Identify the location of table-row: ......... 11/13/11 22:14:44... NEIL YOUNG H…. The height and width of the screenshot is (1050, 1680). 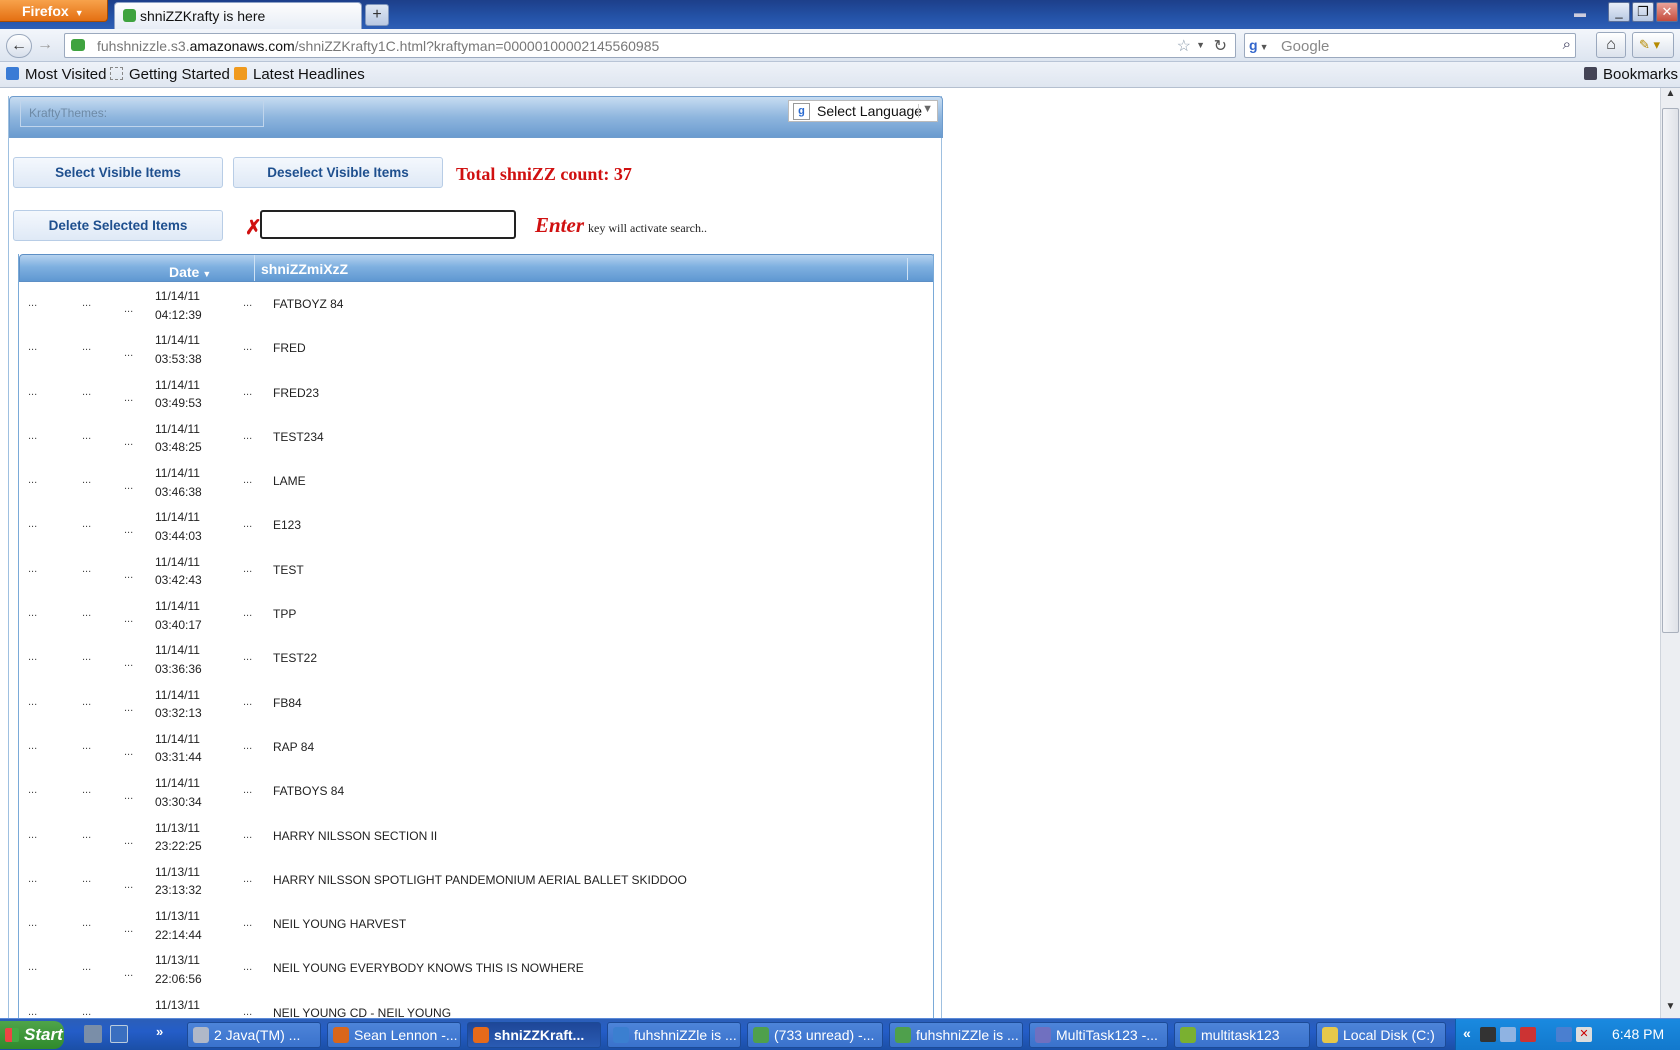
(476, 924).